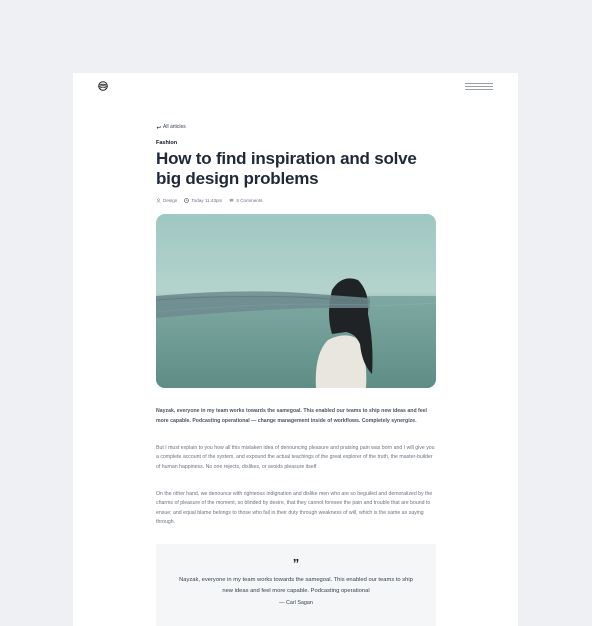 The height and width of the screenshot is (626, 592). I want to click on article-meta: Design Today 11:43pm 8 Comments, so click(209, 200).